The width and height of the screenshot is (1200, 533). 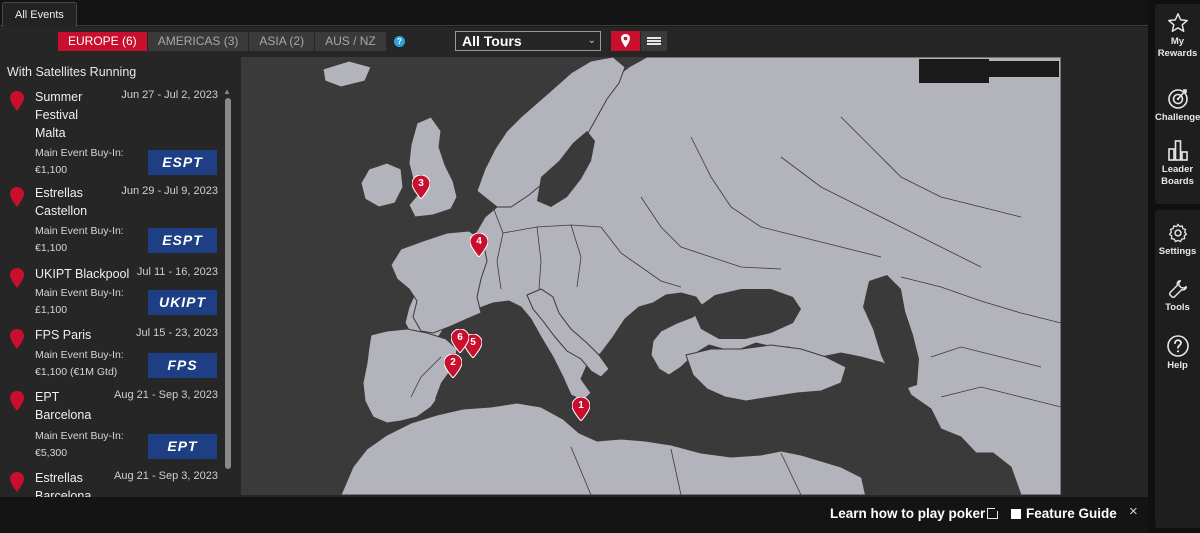 I want to click on region-tab-aus-nz: AUS / NZ, so click(x=350, y=41).